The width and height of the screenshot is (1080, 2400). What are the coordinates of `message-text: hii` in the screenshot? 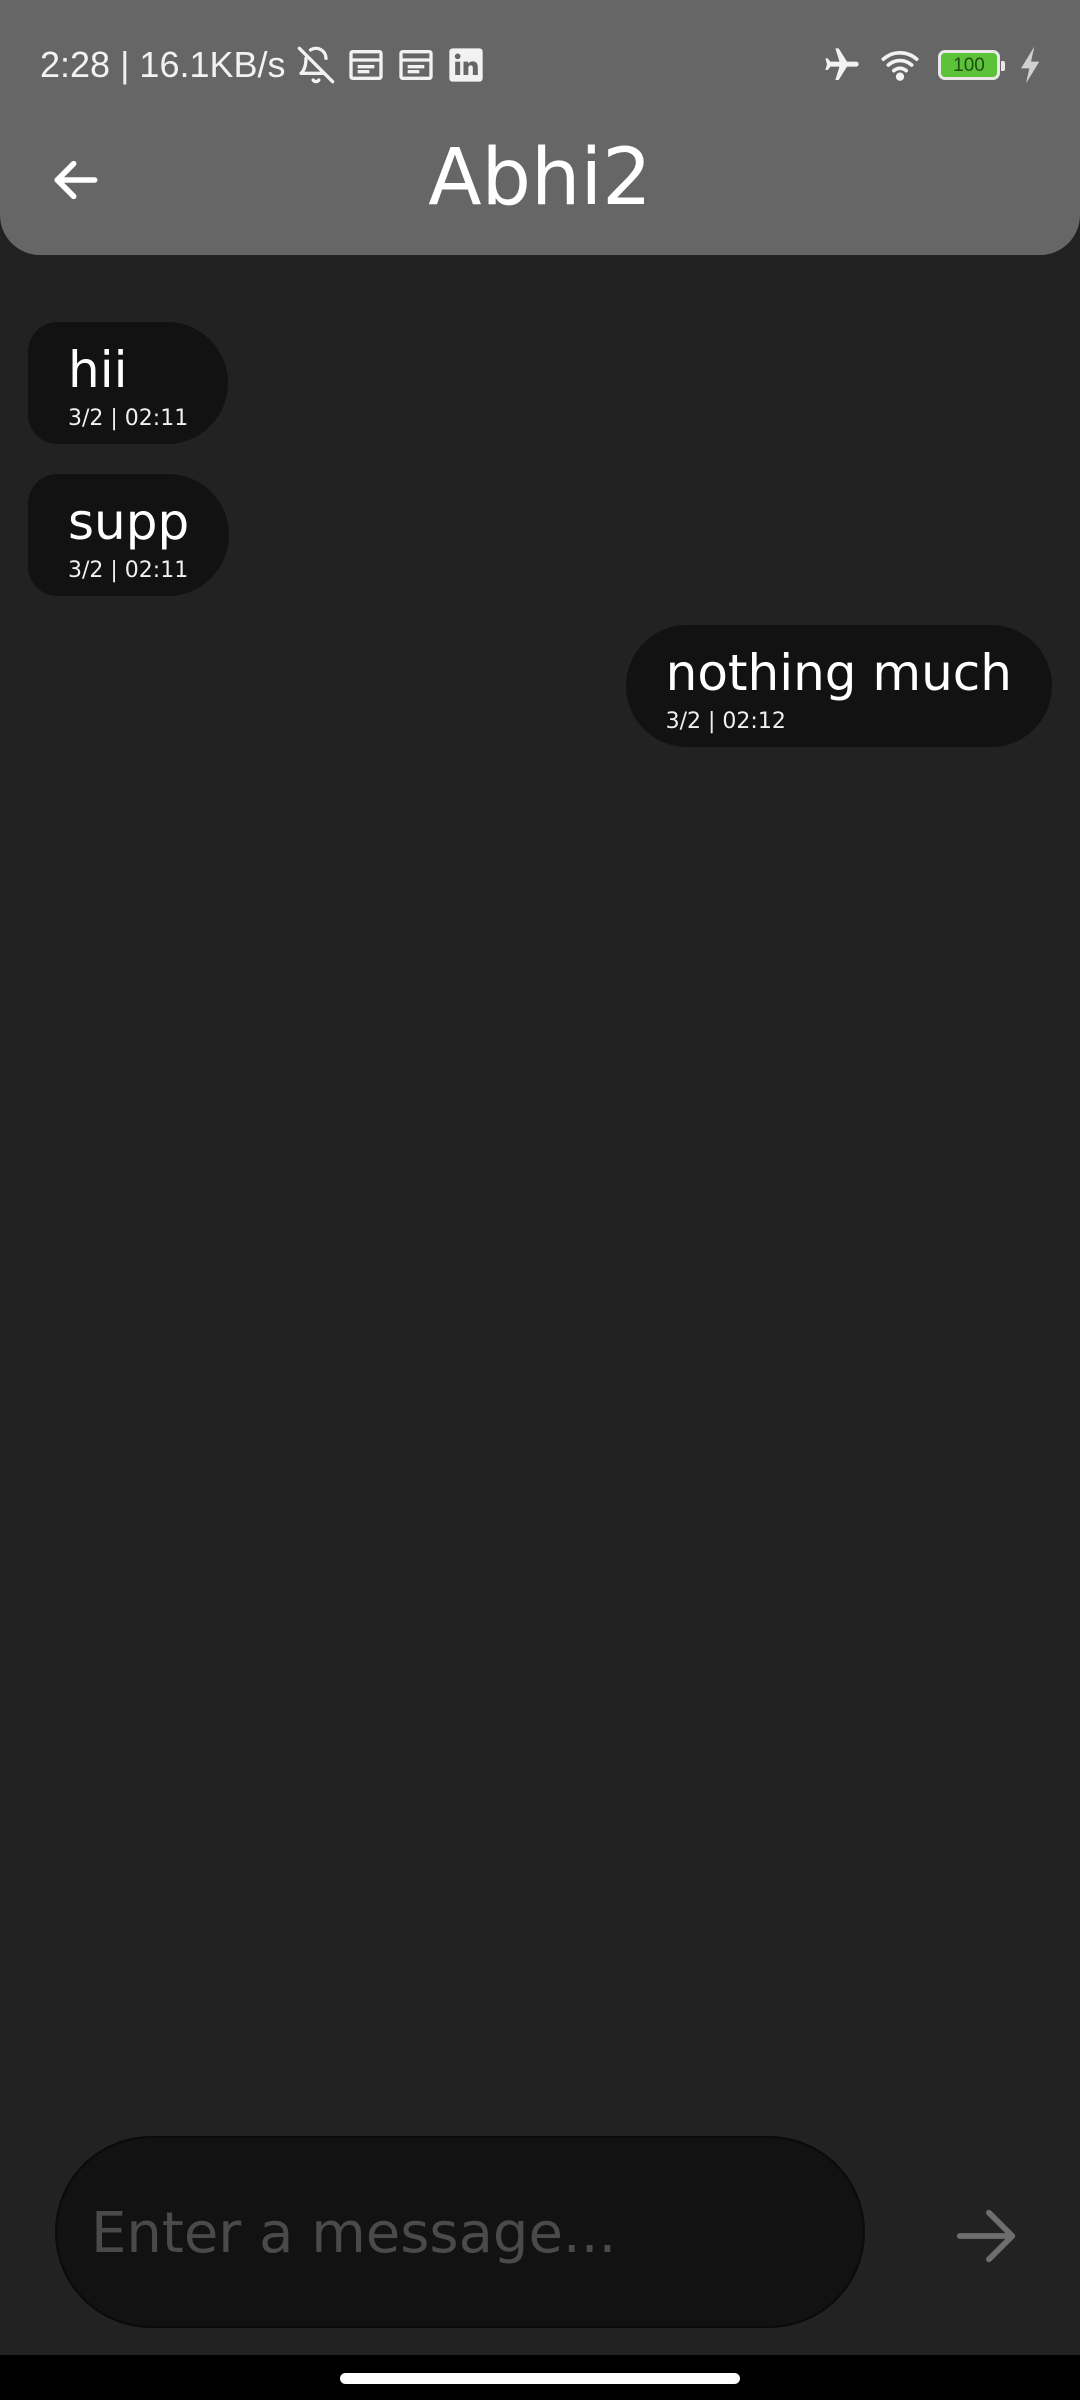 It's located at (98, 370).